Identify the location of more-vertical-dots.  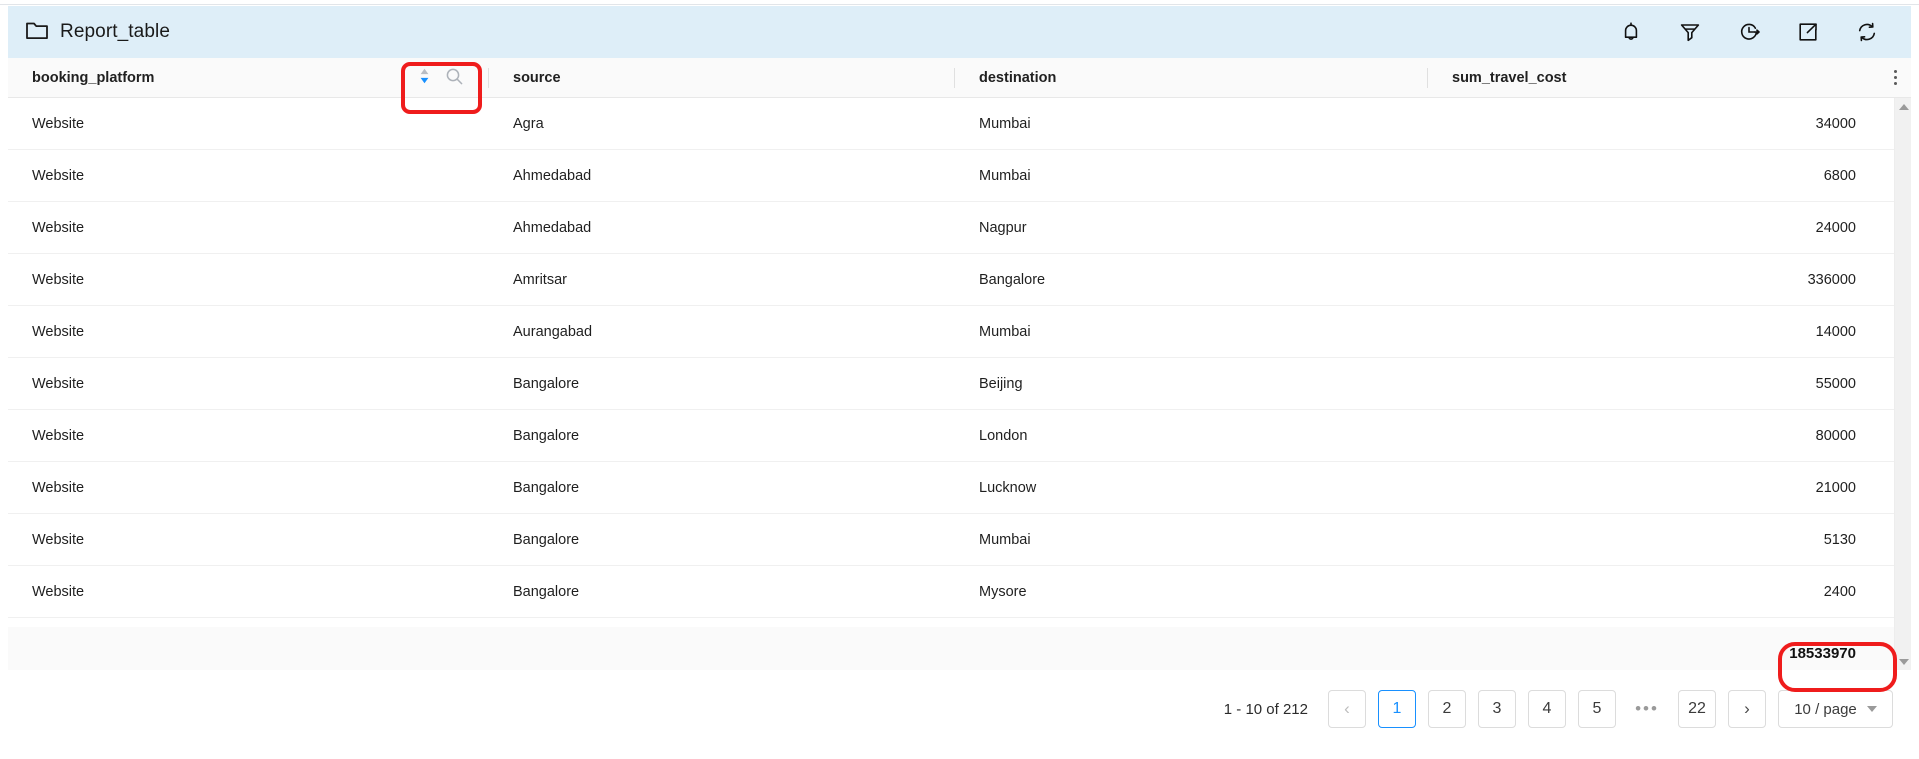
(1895, 77).